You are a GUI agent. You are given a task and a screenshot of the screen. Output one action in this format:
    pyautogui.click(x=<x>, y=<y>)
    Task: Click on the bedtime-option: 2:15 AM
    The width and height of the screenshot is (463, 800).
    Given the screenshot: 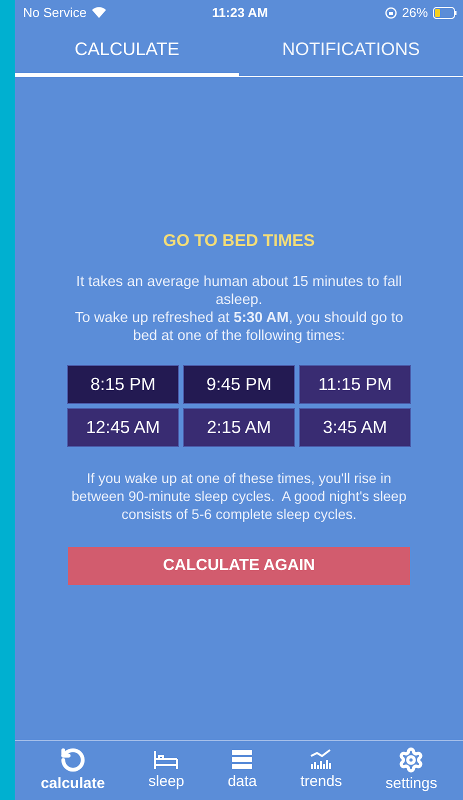 What is the action you would take?
    pyautogui.click(x=239, y=427)
    